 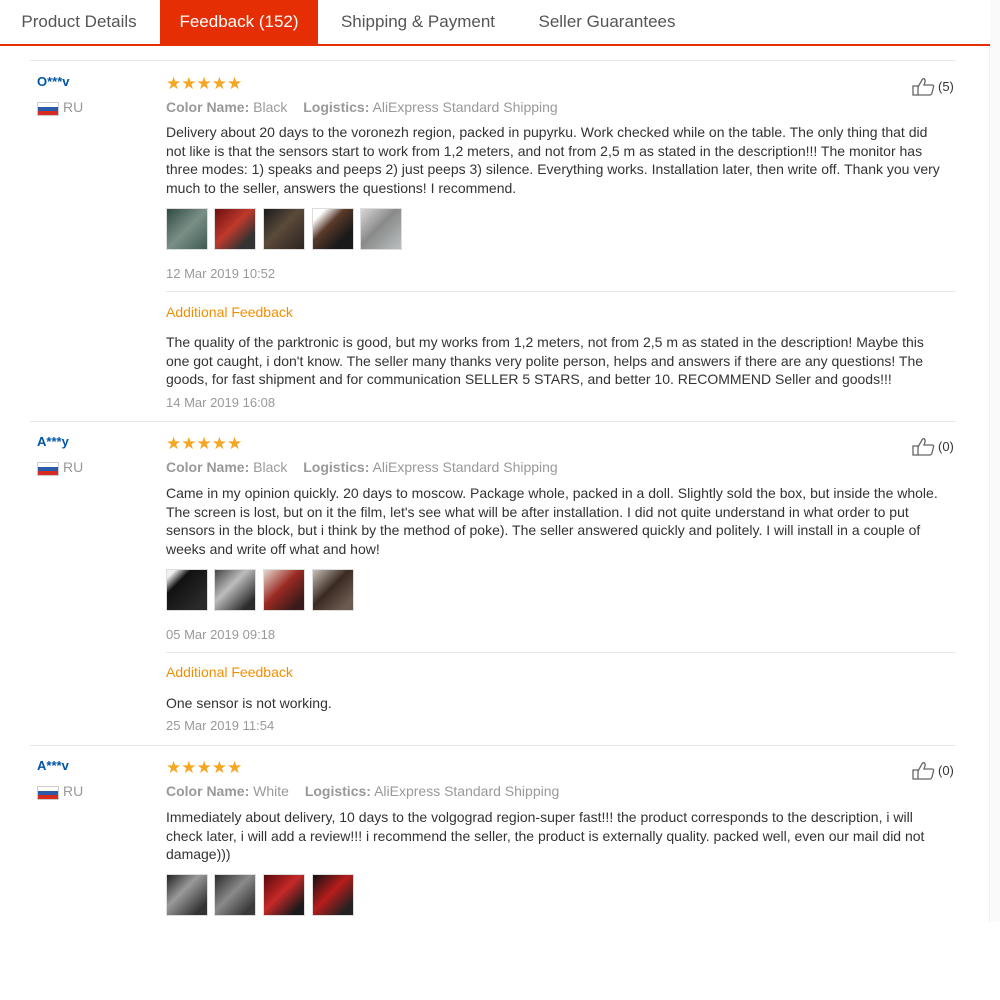 I want to click on tab-feedback: Feedback (152), so click(x=239, y=22).